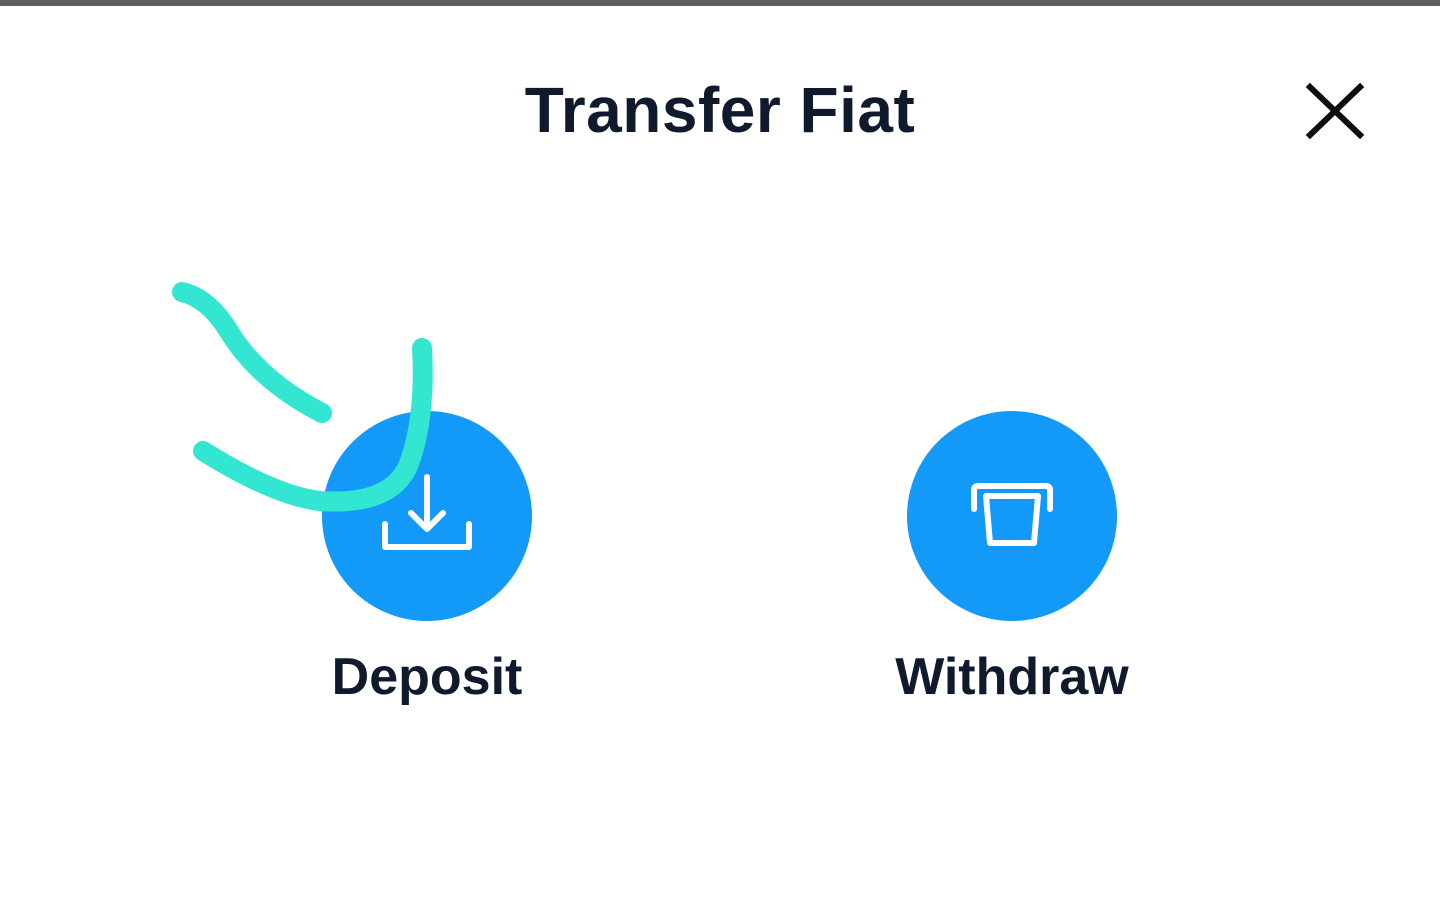  I want to click on download-tray-icon, so click(427, 512).